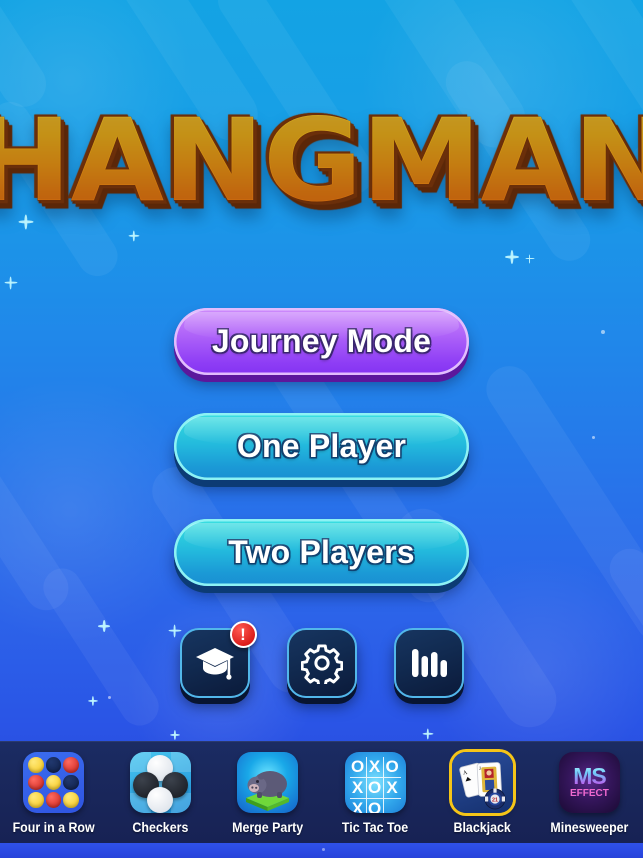 The image size is (643, 858). Describe the element at coordinates (375, 827) in the screenshot. I see `dock-label: Tic Tac Toe` at that location.